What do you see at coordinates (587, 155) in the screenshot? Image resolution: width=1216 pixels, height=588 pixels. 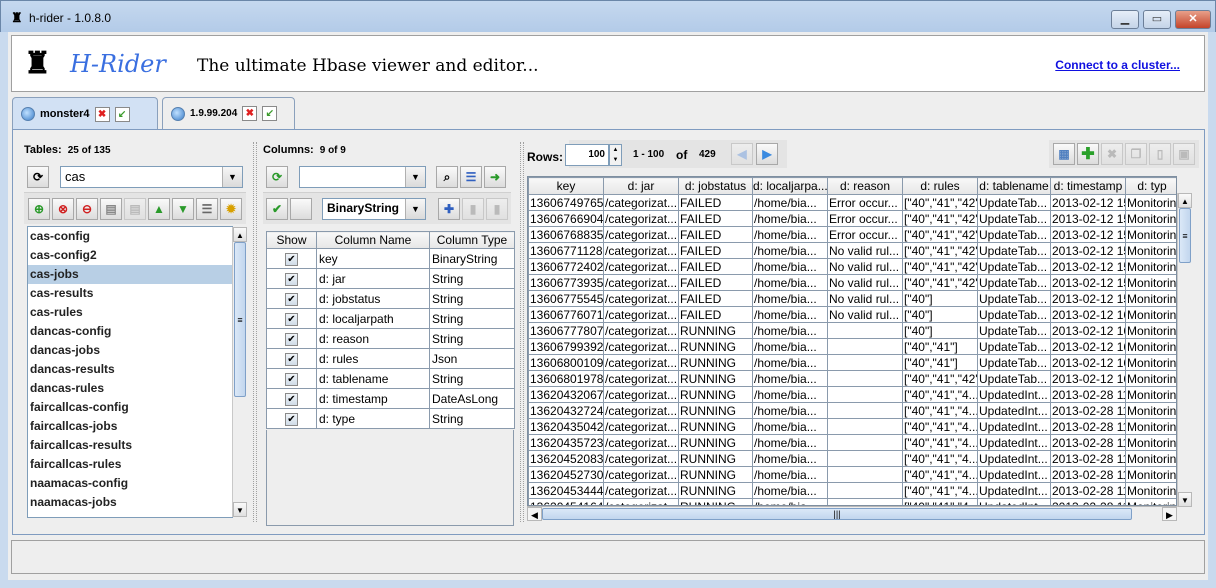 I see `page-size-input: 100` at bounding box center [587, 155].